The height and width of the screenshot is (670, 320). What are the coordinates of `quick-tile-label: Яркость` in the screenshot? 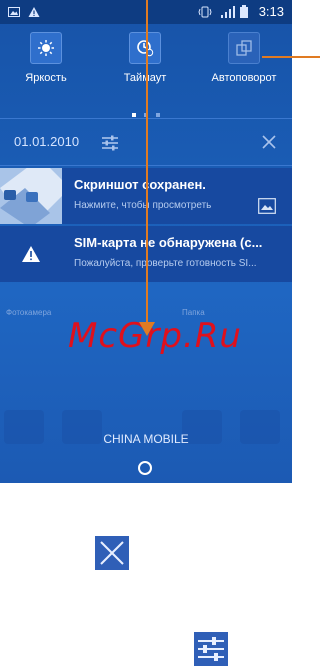 It's located at (46, 78).